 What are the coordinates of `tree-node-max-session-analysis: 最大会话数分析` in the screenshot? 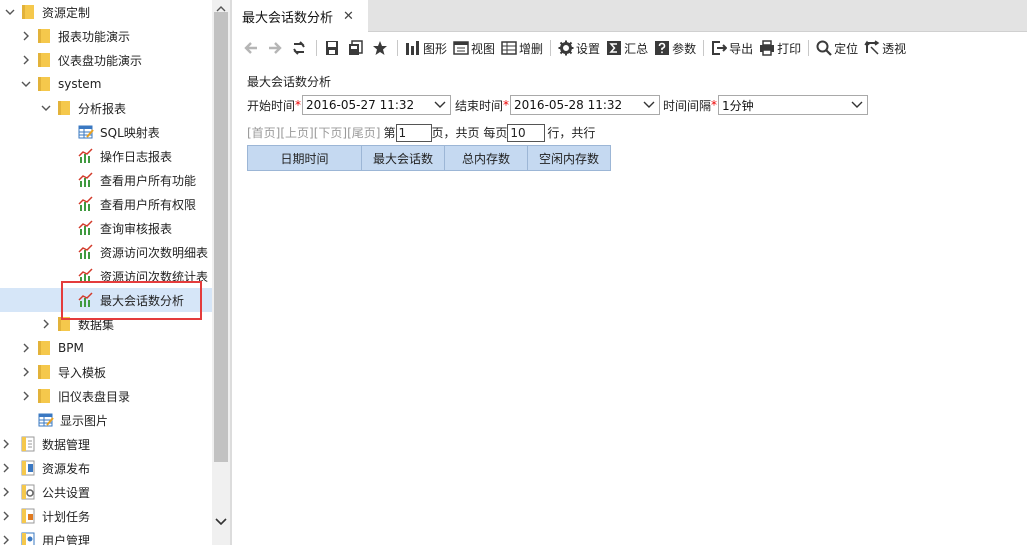 It's located at (106, 300).